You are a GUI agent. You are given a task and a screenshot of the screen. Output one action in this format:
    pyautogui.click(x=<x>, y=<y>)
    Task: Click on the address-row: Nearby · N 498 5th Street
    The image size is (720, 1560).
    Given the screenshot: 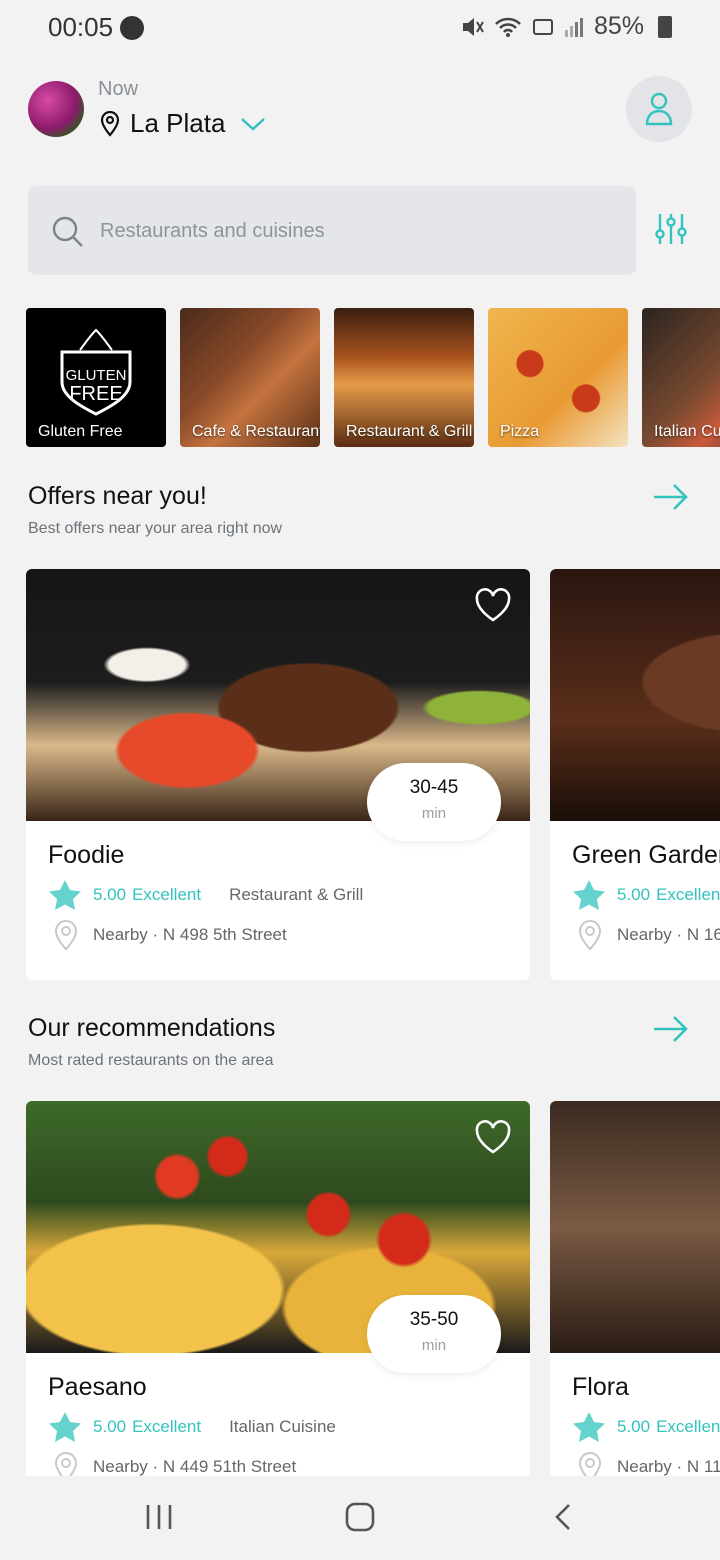 What is the action you would take?
    pyautogui.click(x=169, y=935)
    